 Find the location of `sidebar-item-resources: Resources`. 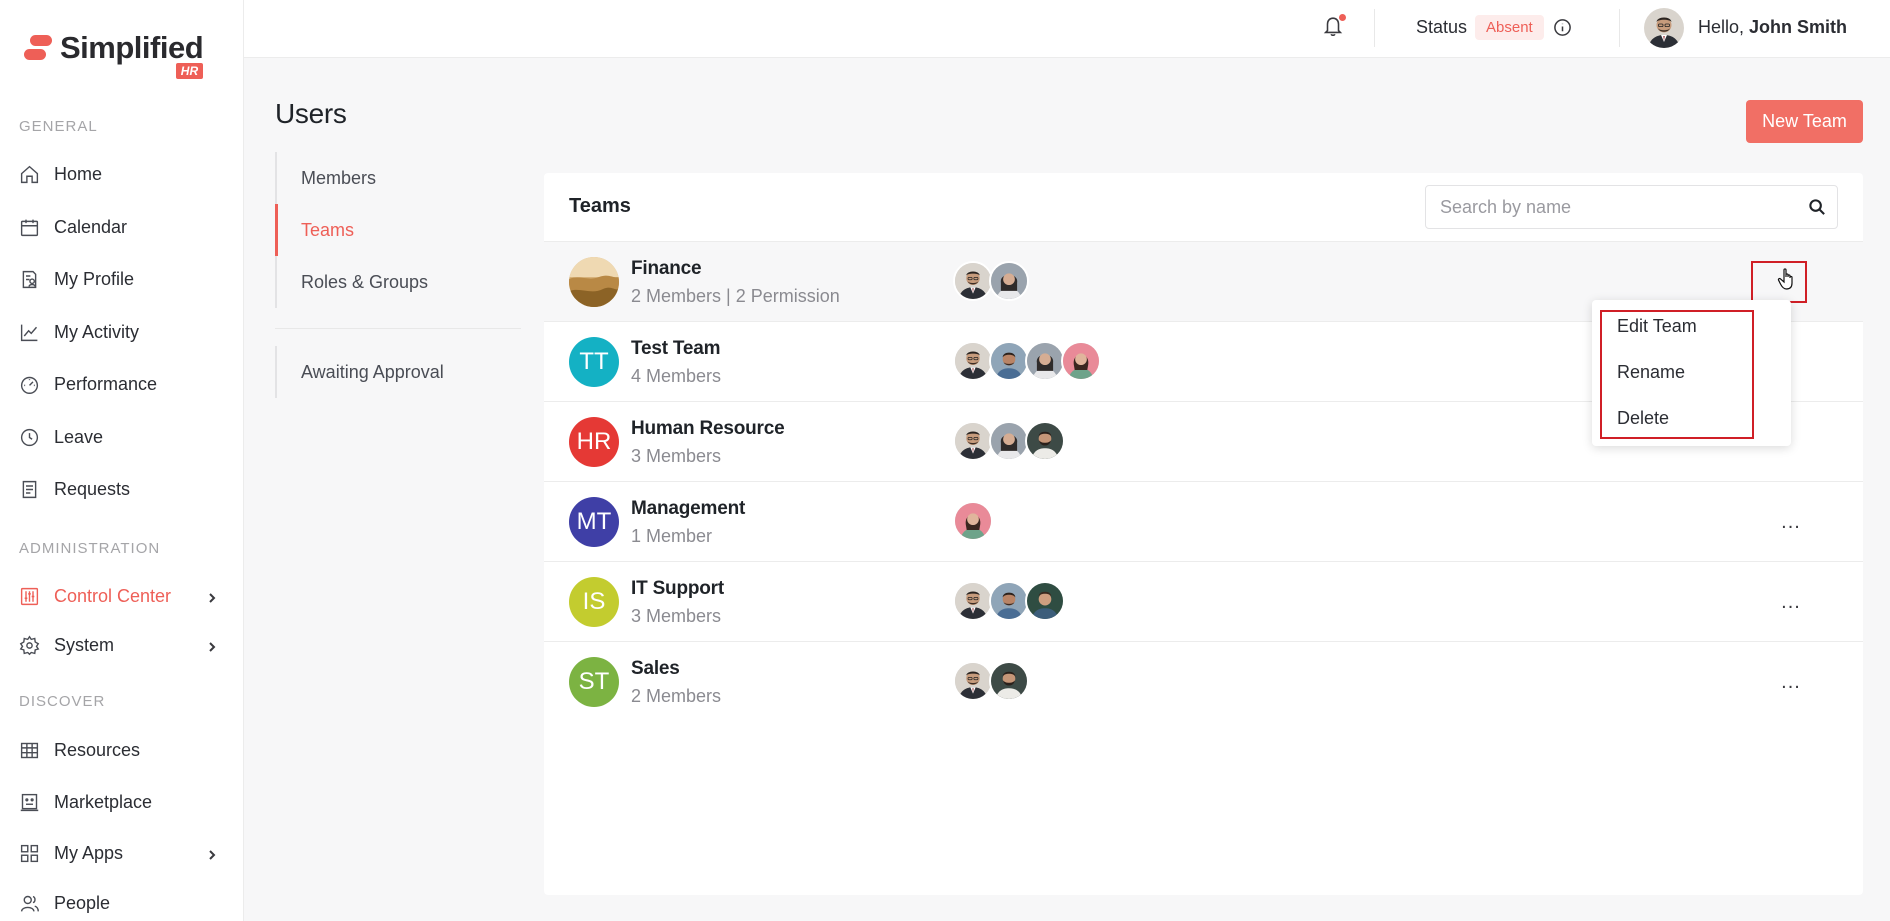

sidebar-item-resources: Resources is located at coordinates (124, 750).